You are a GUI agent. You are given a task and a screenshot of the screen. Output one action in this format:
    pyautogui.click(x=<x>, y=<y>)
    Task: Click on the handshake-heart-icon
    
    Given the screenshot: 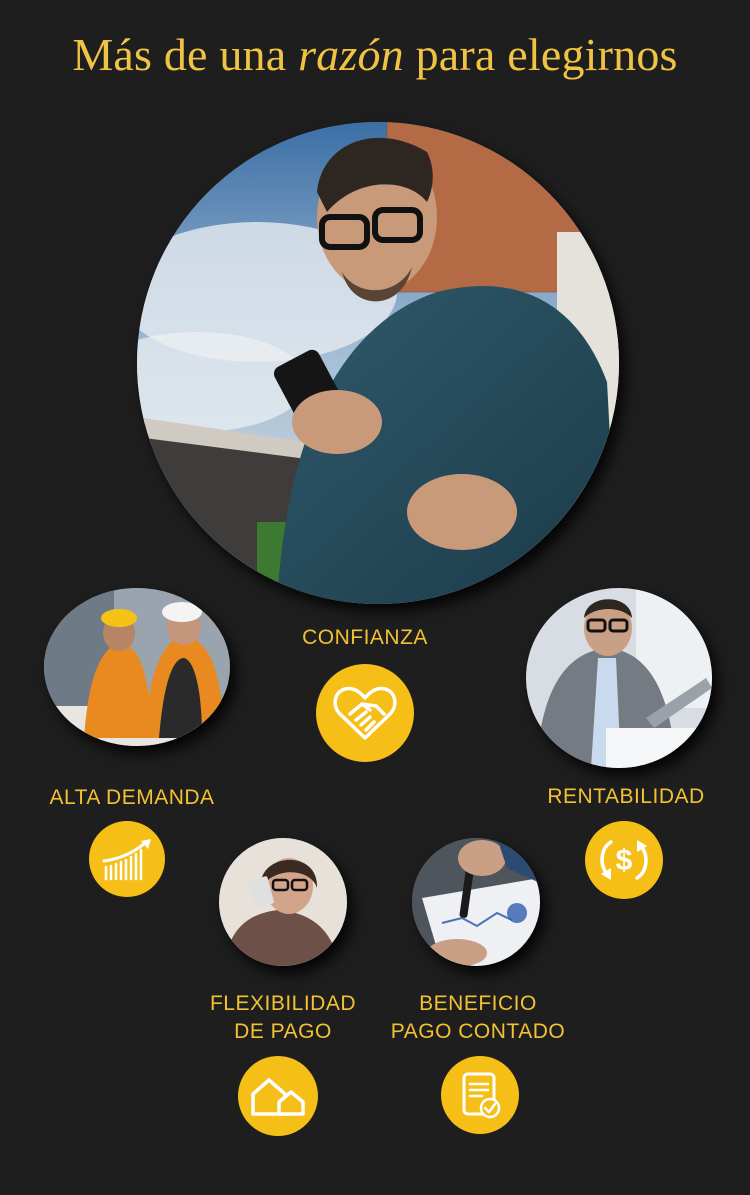 What is the action you would take?
    pyautogui.click(x=365, y=713)
    